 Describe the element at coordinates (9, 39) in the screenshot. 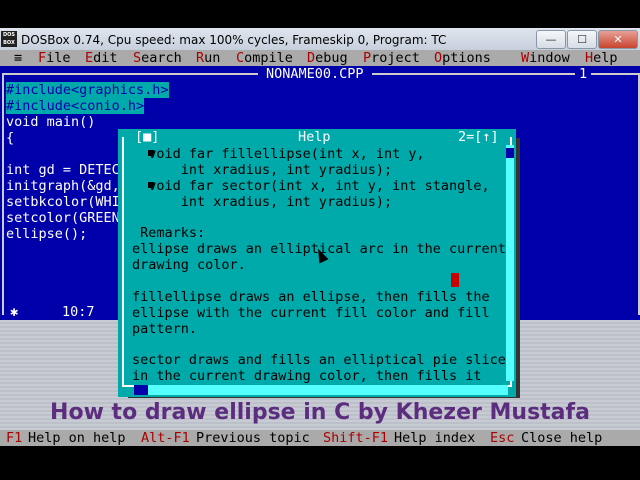

I see `dosbox-app-icon: DOS BOX` at that location.